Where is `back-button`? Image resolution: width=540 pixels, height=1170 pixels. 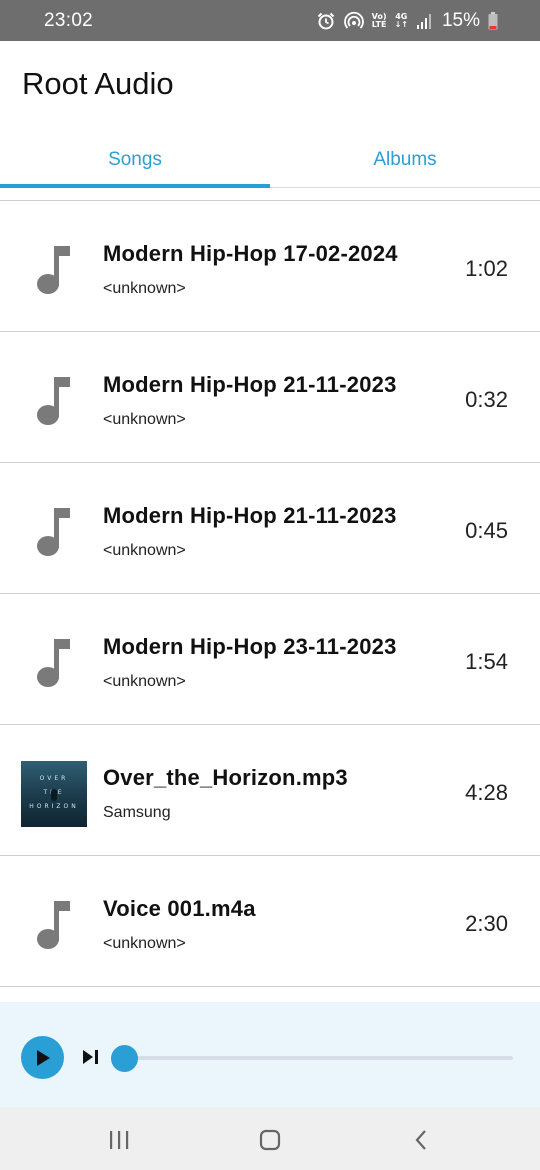
back-button is located at coordinates (421, 1140).